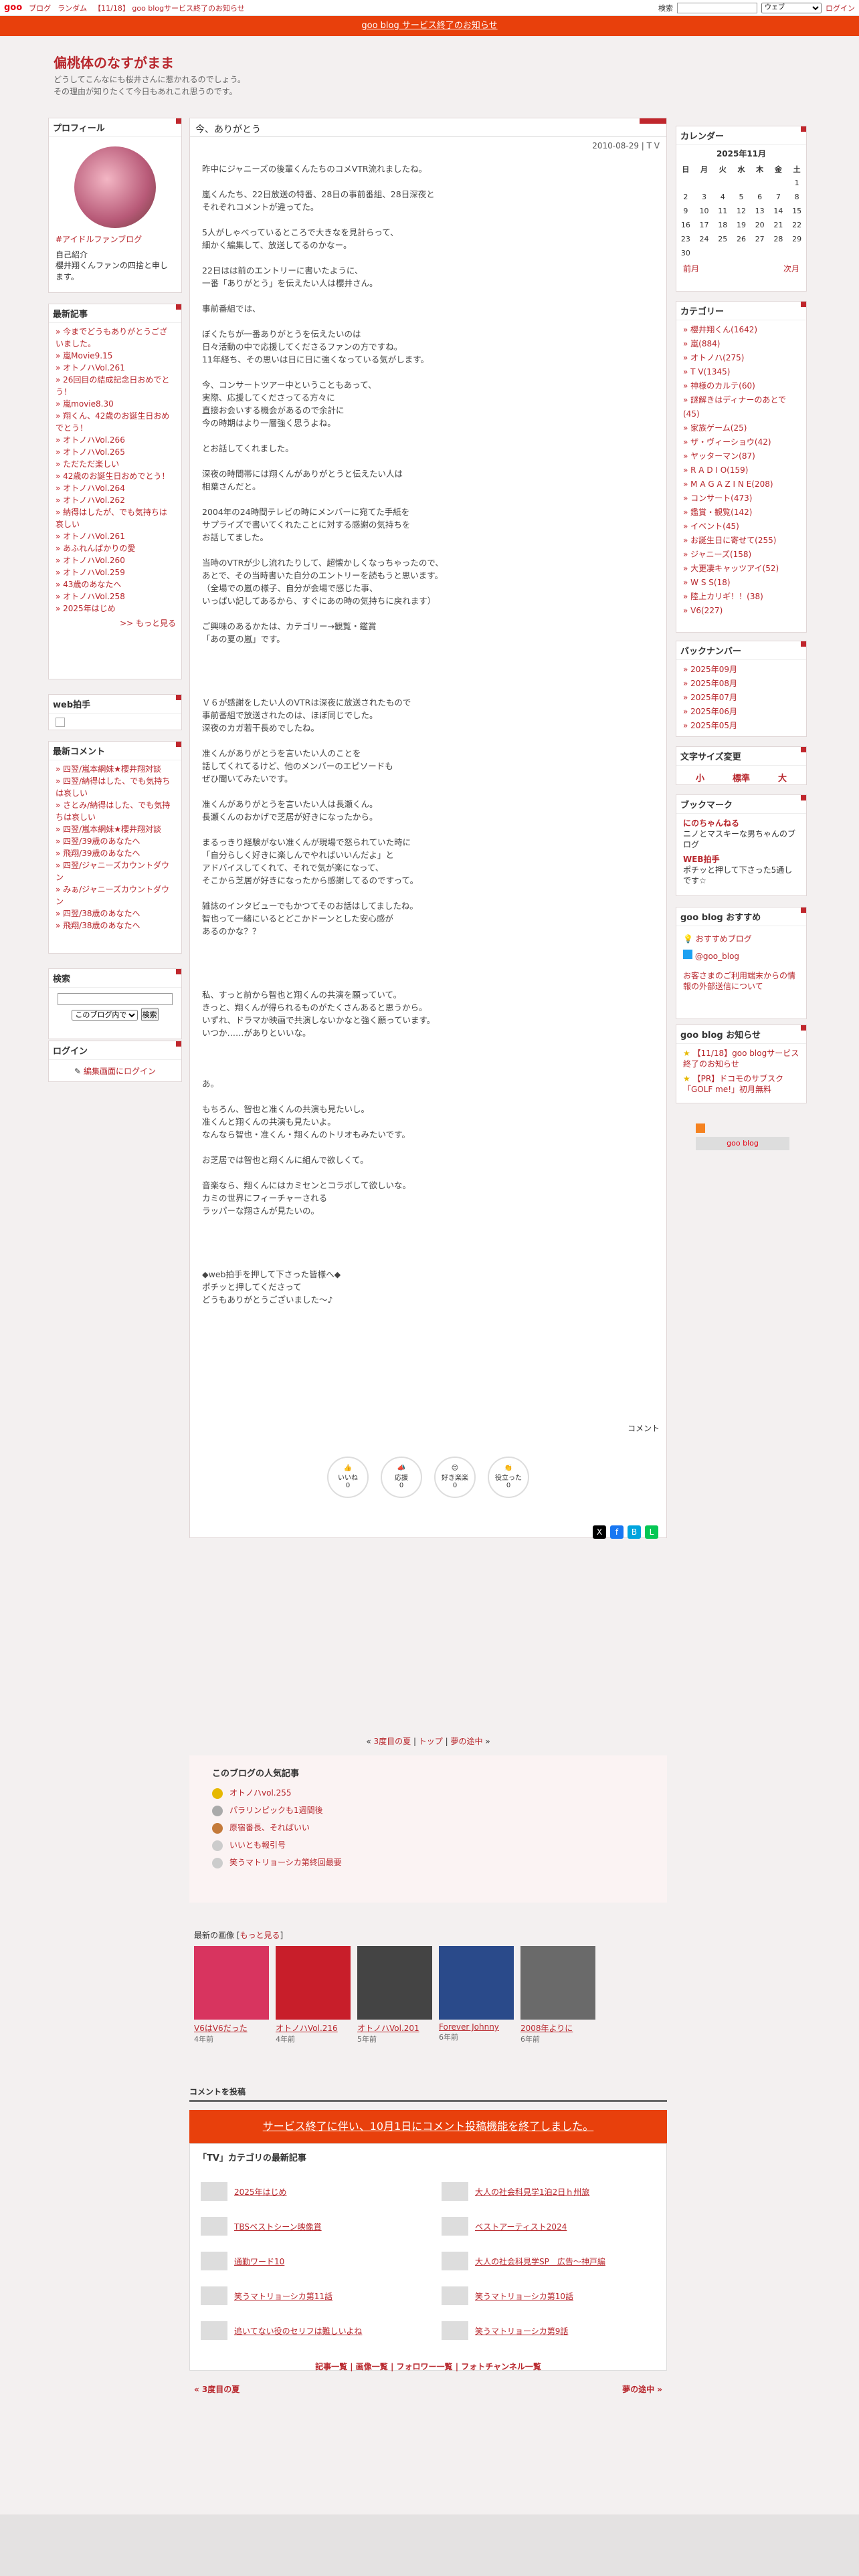 The image size is (859, 2576). What do you see at coordinates (476, 1995) in the screenshot?
I see `thumbnail: Forever Johnny 6年前` at bounding box center [476, 1995].